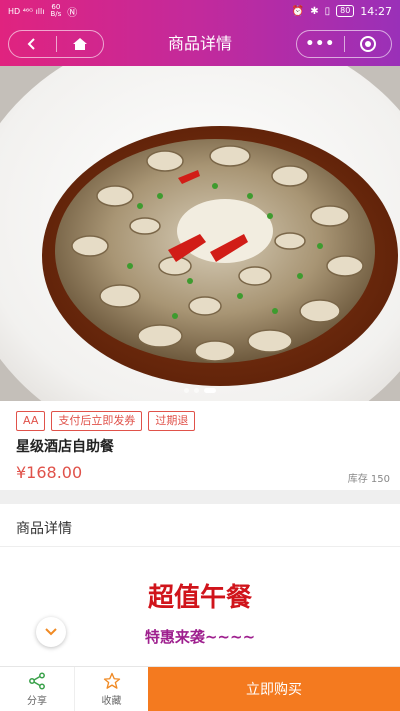  What do you see at coordinates (65, 447) in the screenshot?
I see `product-name: 星级酒店自助餐` at bounding box center [65, 447].